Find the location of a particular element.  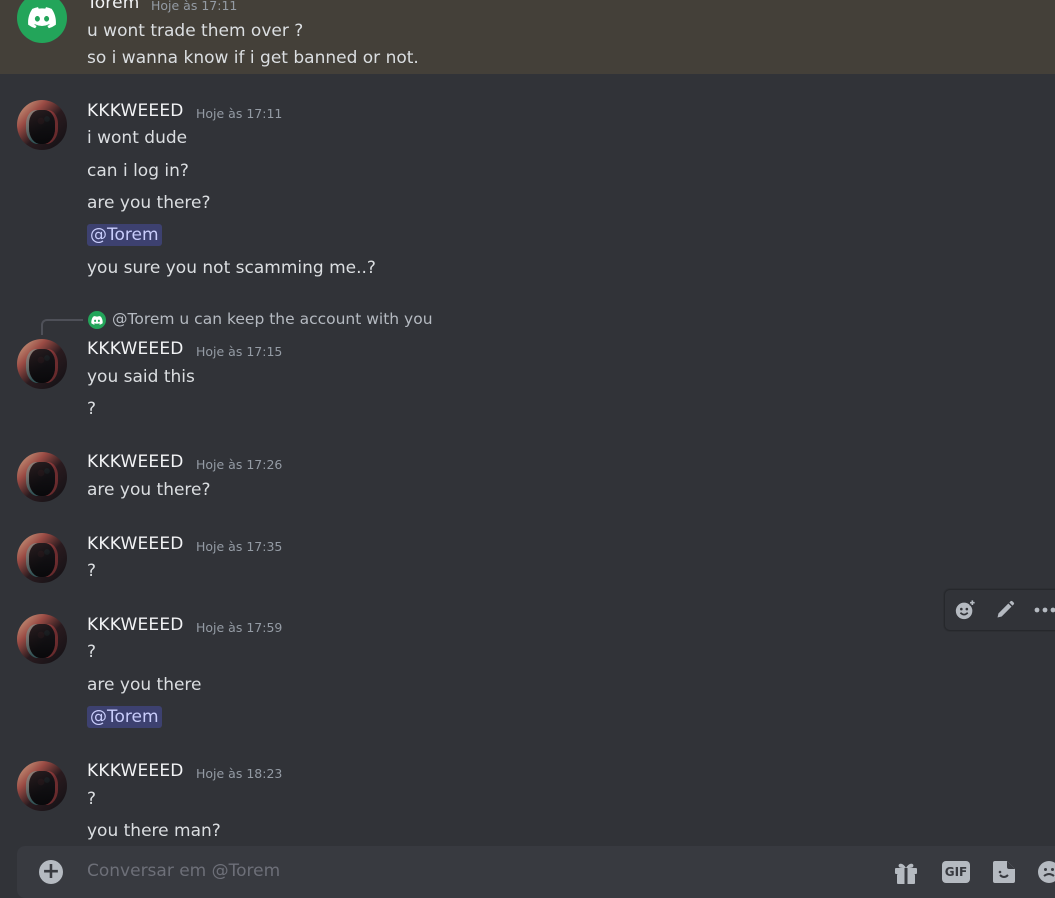

upload-plus-icon: + is located at coordinates (51, 872).